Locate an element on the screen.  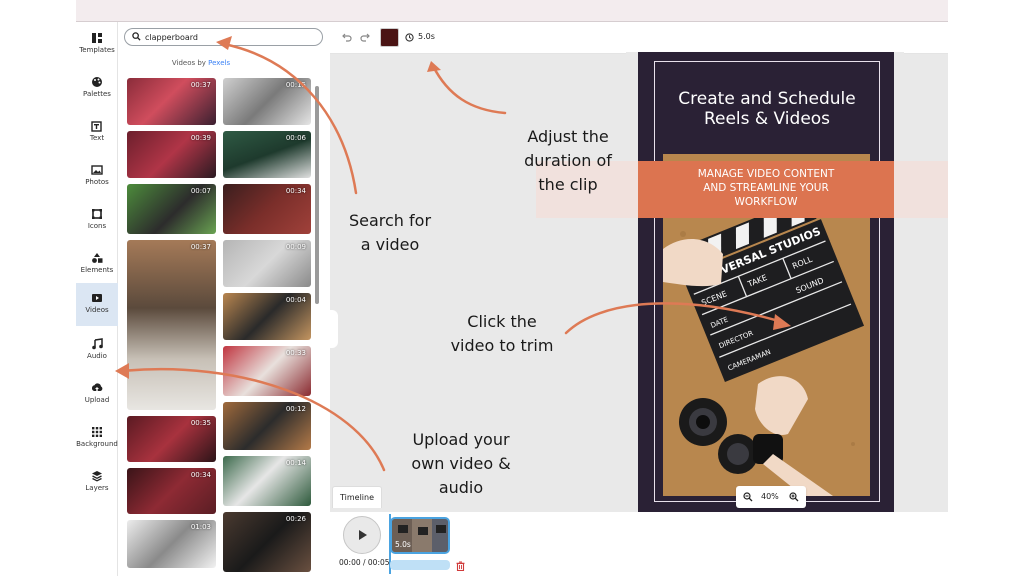
sidebar-item-label: Text is located at coordinates (97, 138).